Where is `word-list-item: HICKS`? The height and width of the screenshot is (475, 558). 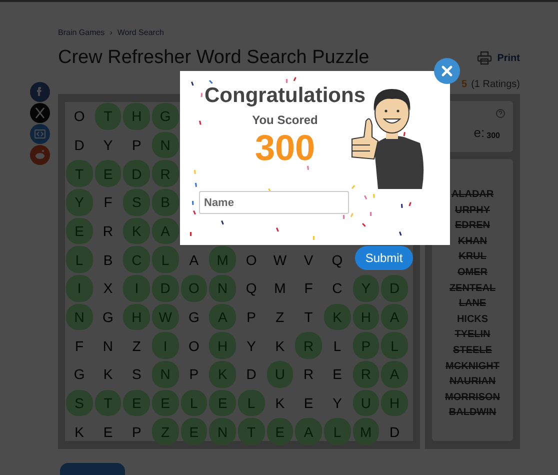
word-list-item: HICKS is located at coordinates (472, 319).